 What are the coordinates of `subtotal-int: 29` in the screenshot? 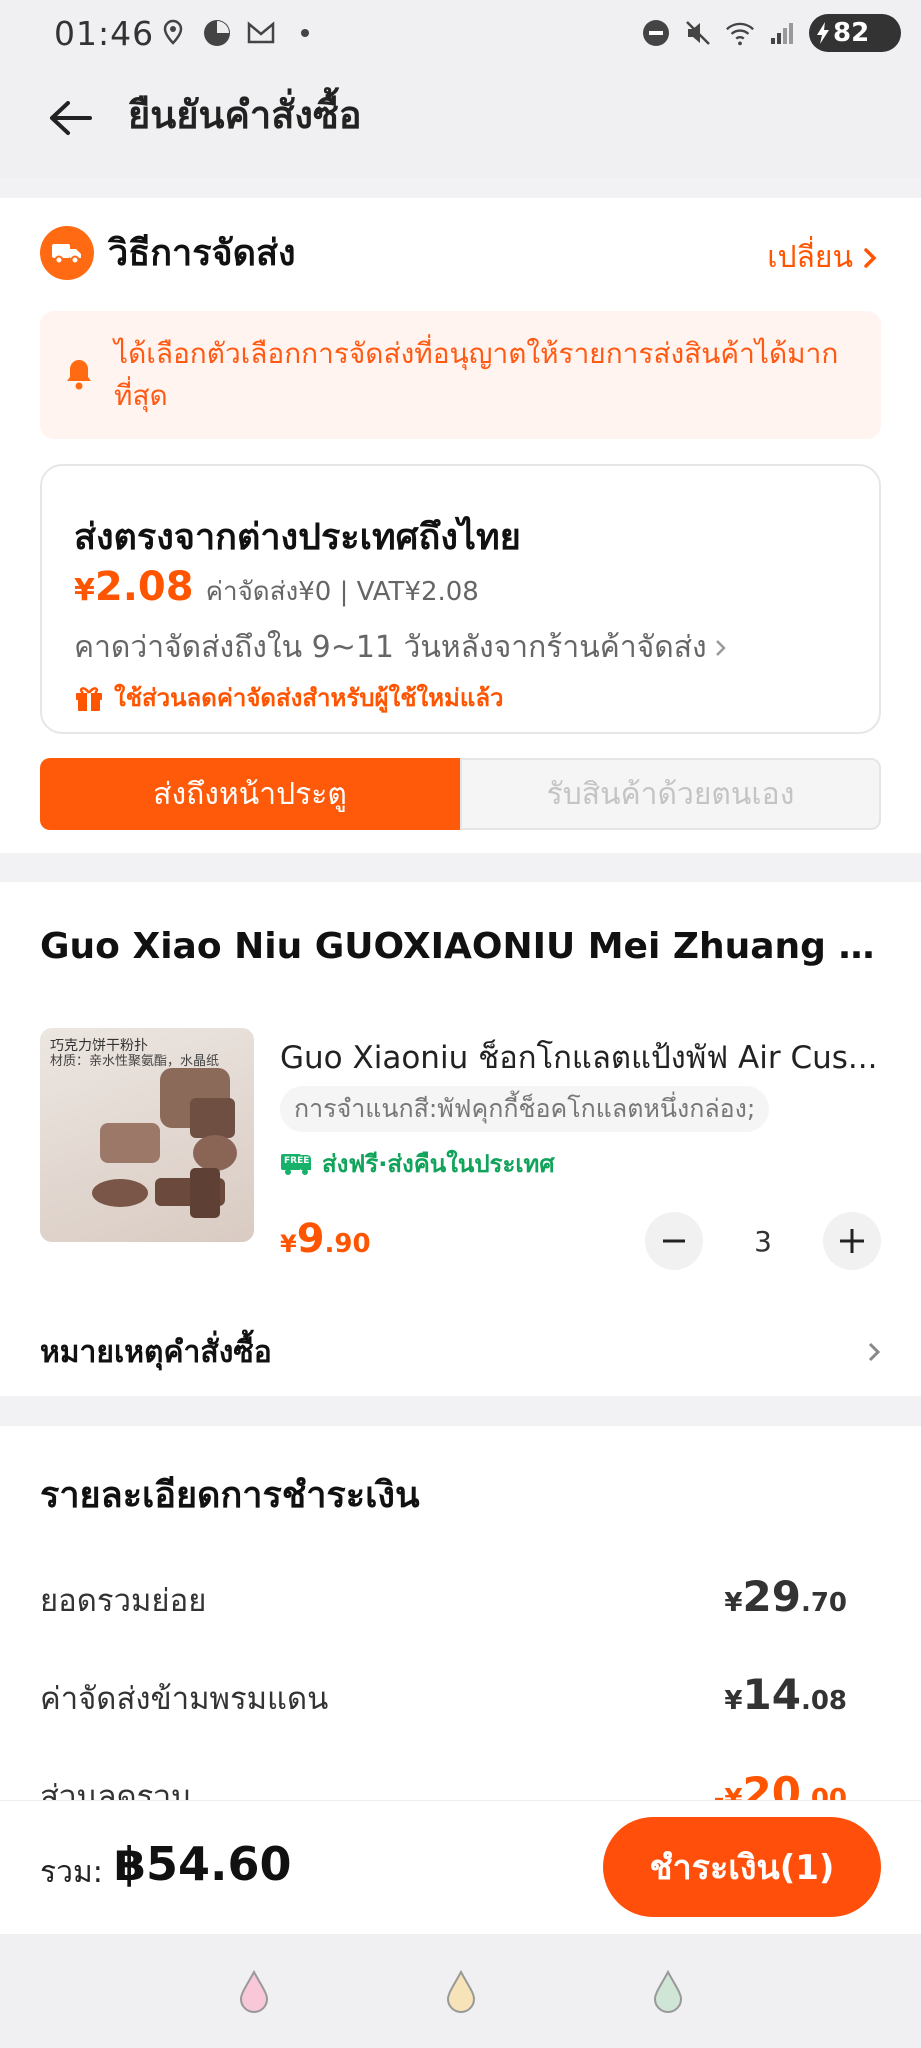 It's located at (771, 1596).